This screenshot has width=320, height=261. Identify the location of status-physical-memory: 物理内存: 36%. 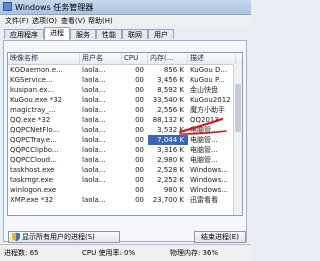
(194, 253).